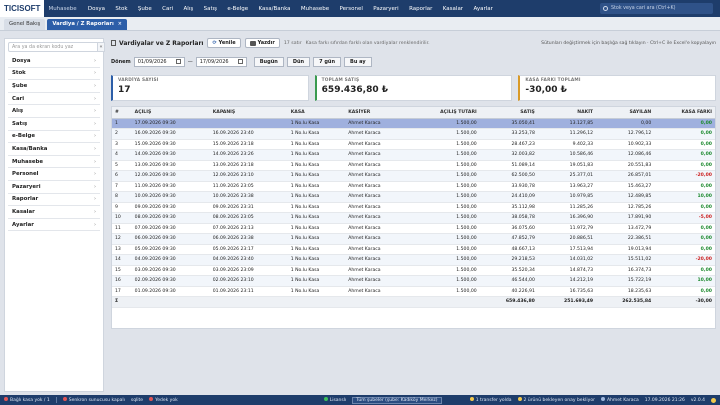 This screenshot has width=720, height=405. What do you see at coordinates (54, 137) in the screenshot?
I see `sidebar-item-e-belge: e-Belge ›` at bounding box center [54, 137].